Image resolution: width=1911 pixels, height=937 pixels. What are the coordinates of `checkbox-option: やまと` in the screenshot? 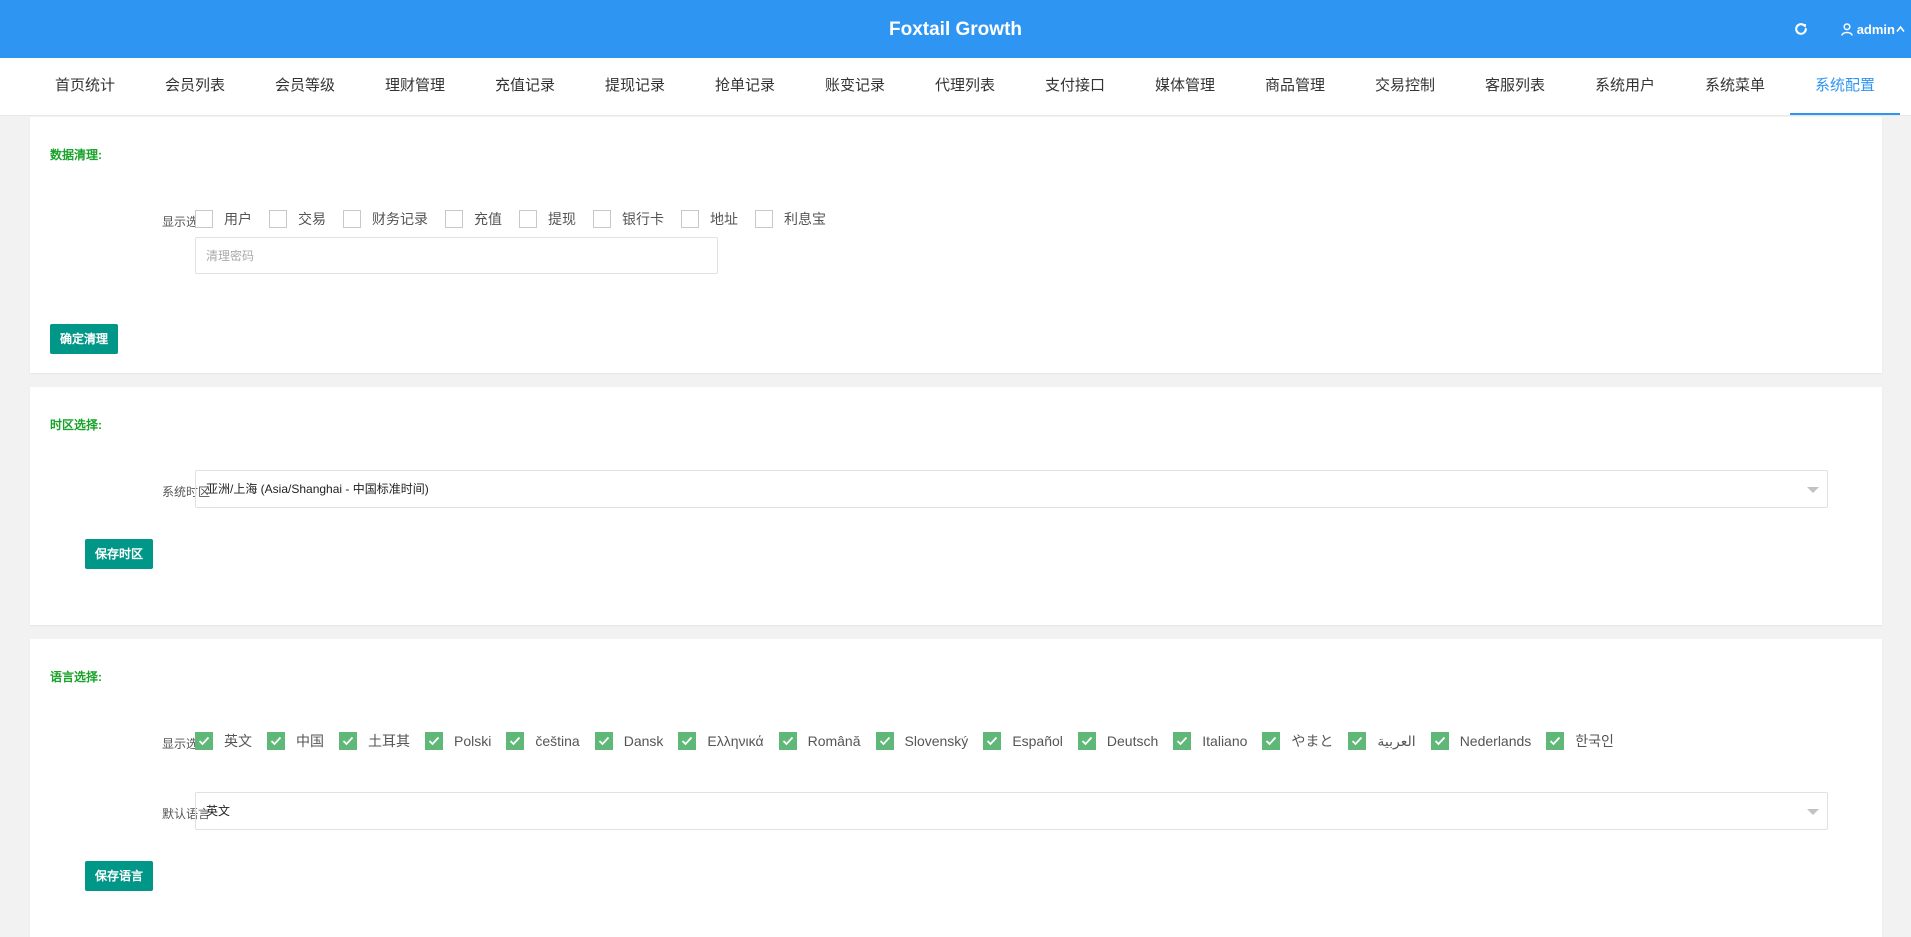 It's located at (1297, 741).